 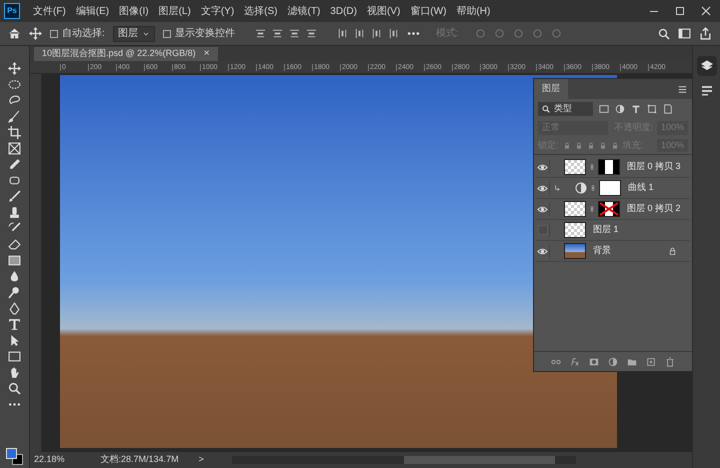 I want to click on layer-name: 背景, so click(x=602, y=251).